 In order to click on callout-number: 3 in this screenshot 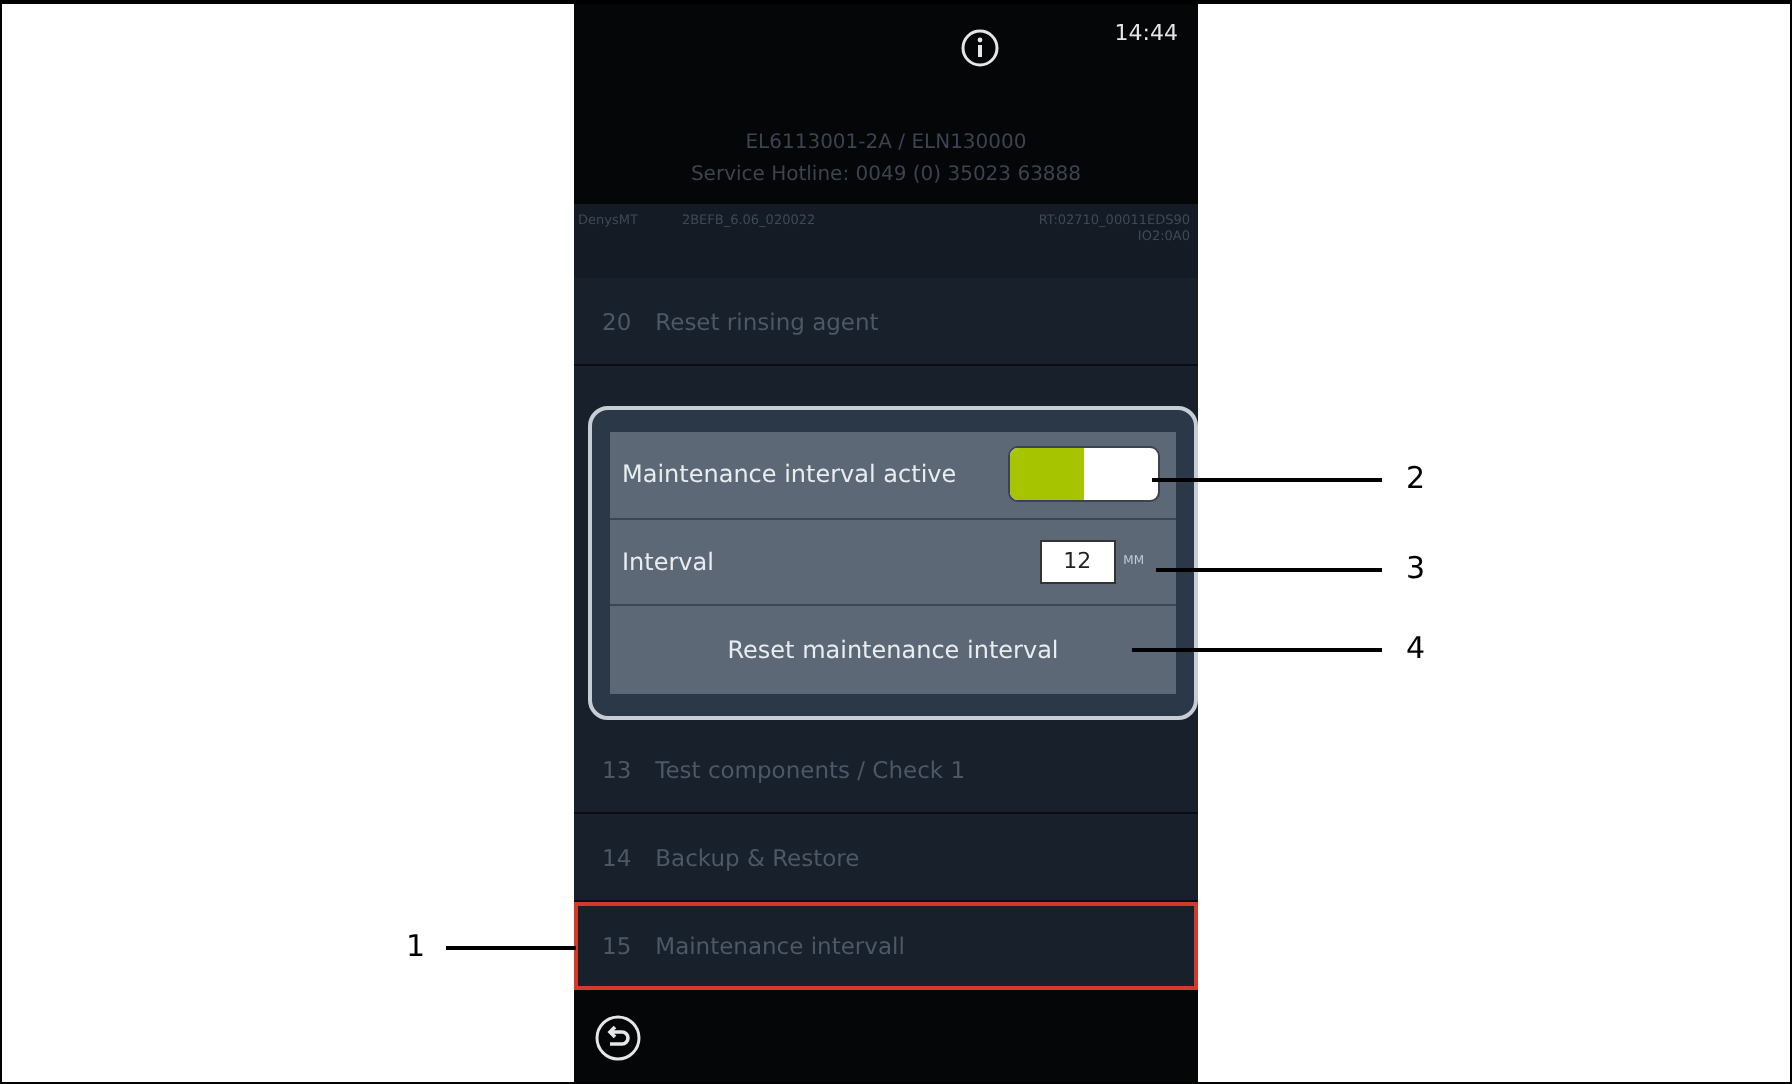, I will do `click(1416, 568)`.